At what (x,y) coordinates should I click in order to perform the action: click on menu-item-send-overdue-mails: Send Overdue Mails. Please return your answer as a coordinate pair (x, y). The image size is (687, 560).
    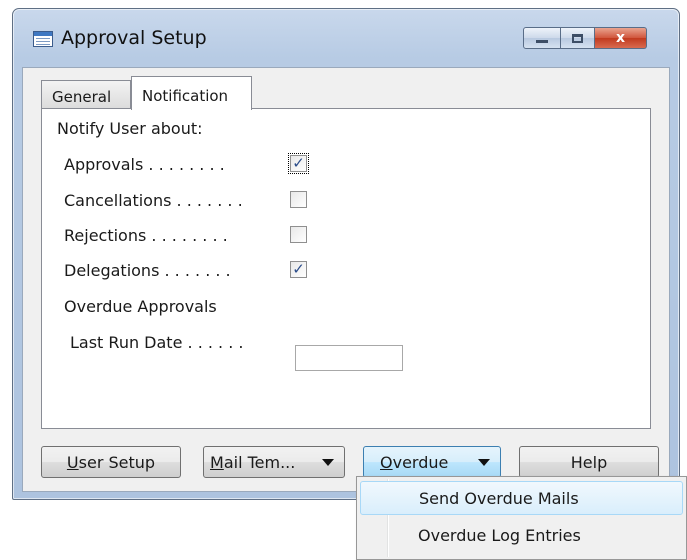
    Looking at the image, I should click on (521, 498).